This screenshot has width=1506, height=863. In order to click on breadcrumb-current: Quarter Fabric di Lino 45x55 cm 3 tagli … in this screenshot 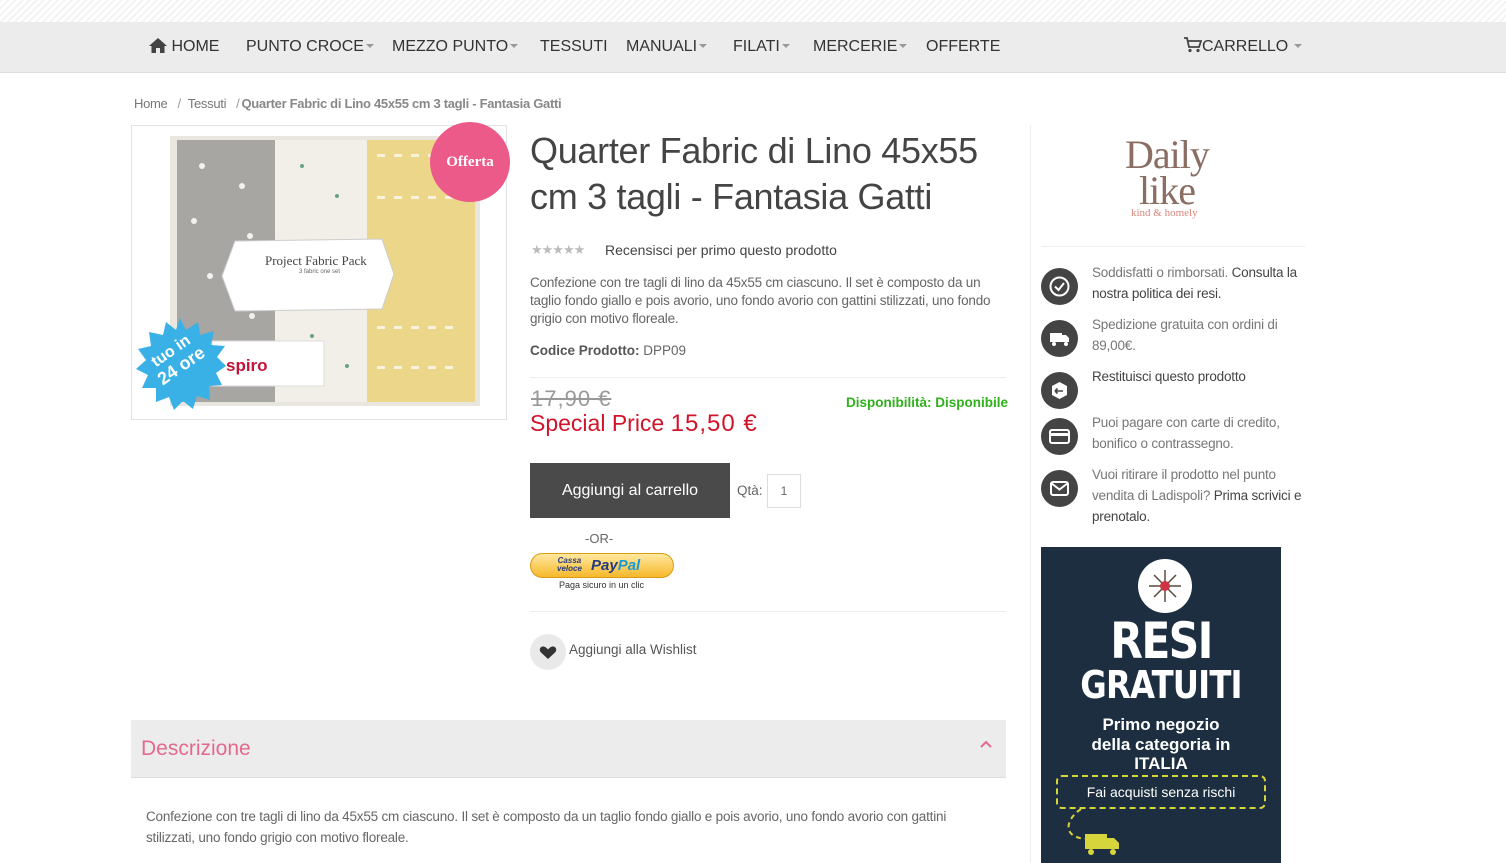, I will do `click(401, 103)`.